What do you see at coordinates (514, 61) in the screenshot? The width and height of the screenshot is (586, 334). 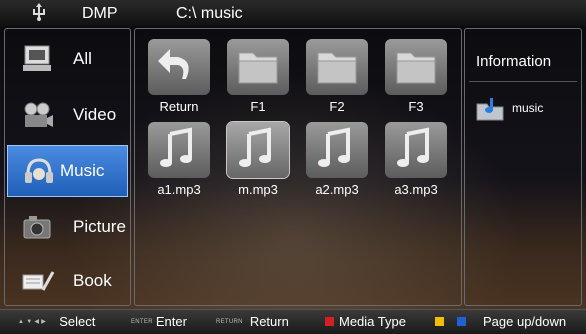 I see `info-title: Information` at bounding box center [514, 61].